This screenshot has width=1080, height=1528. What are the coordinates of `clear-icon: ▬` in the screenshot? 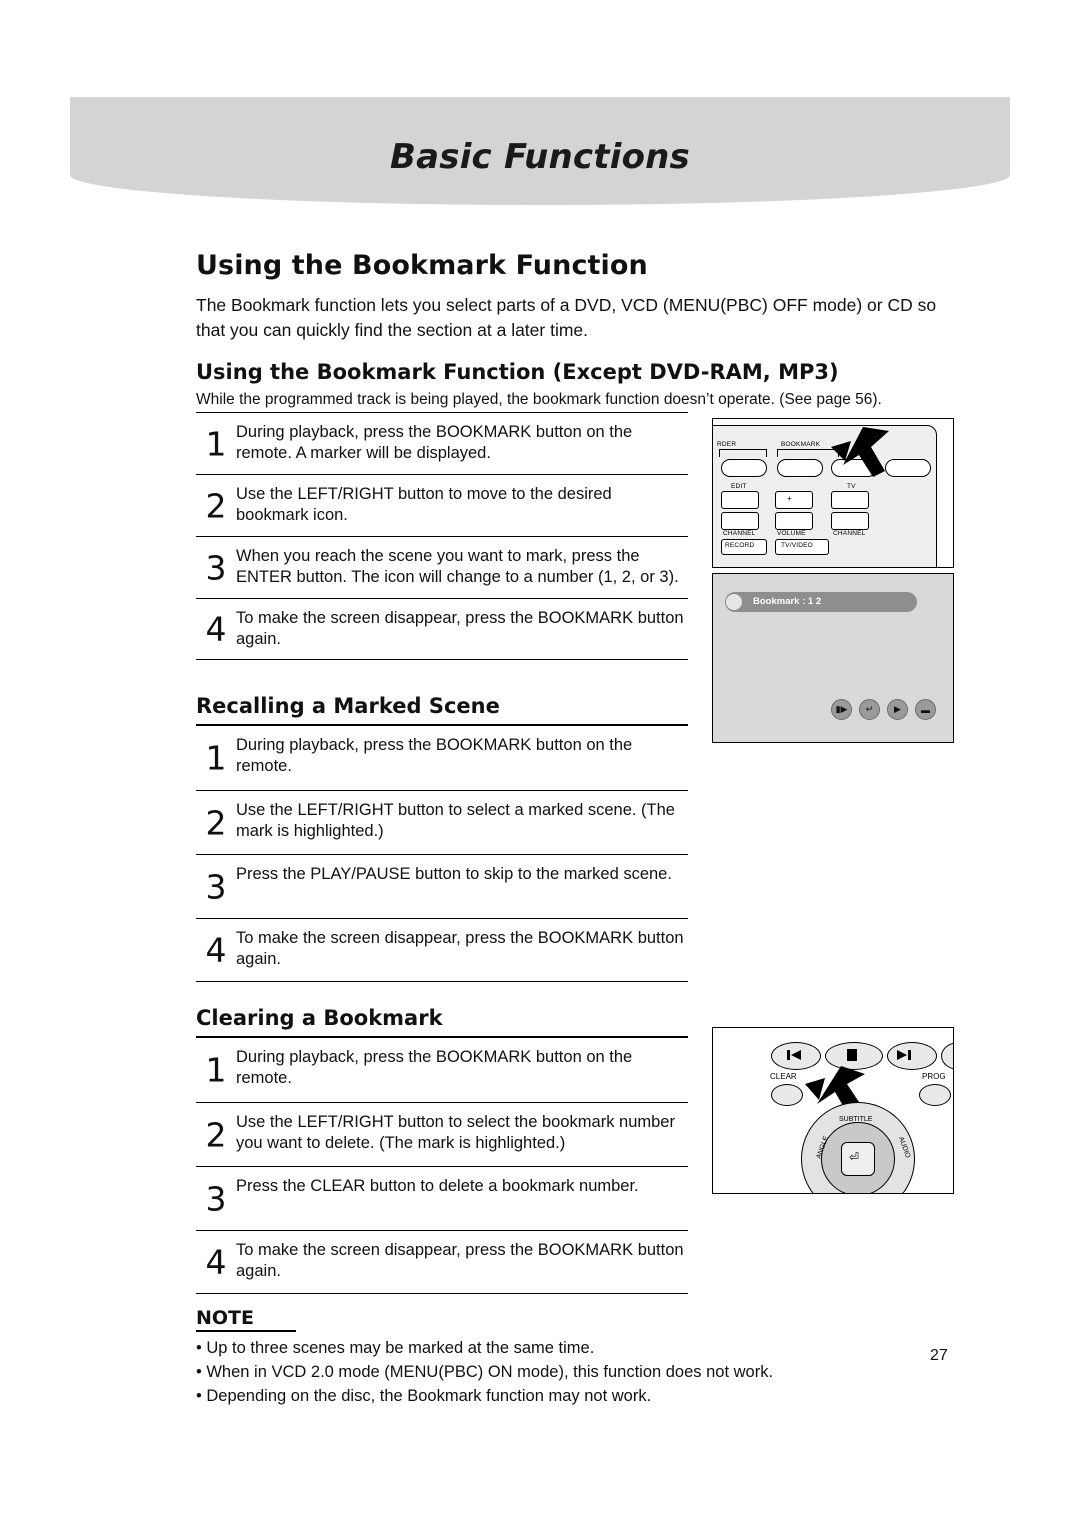 It's located at (925, 709).